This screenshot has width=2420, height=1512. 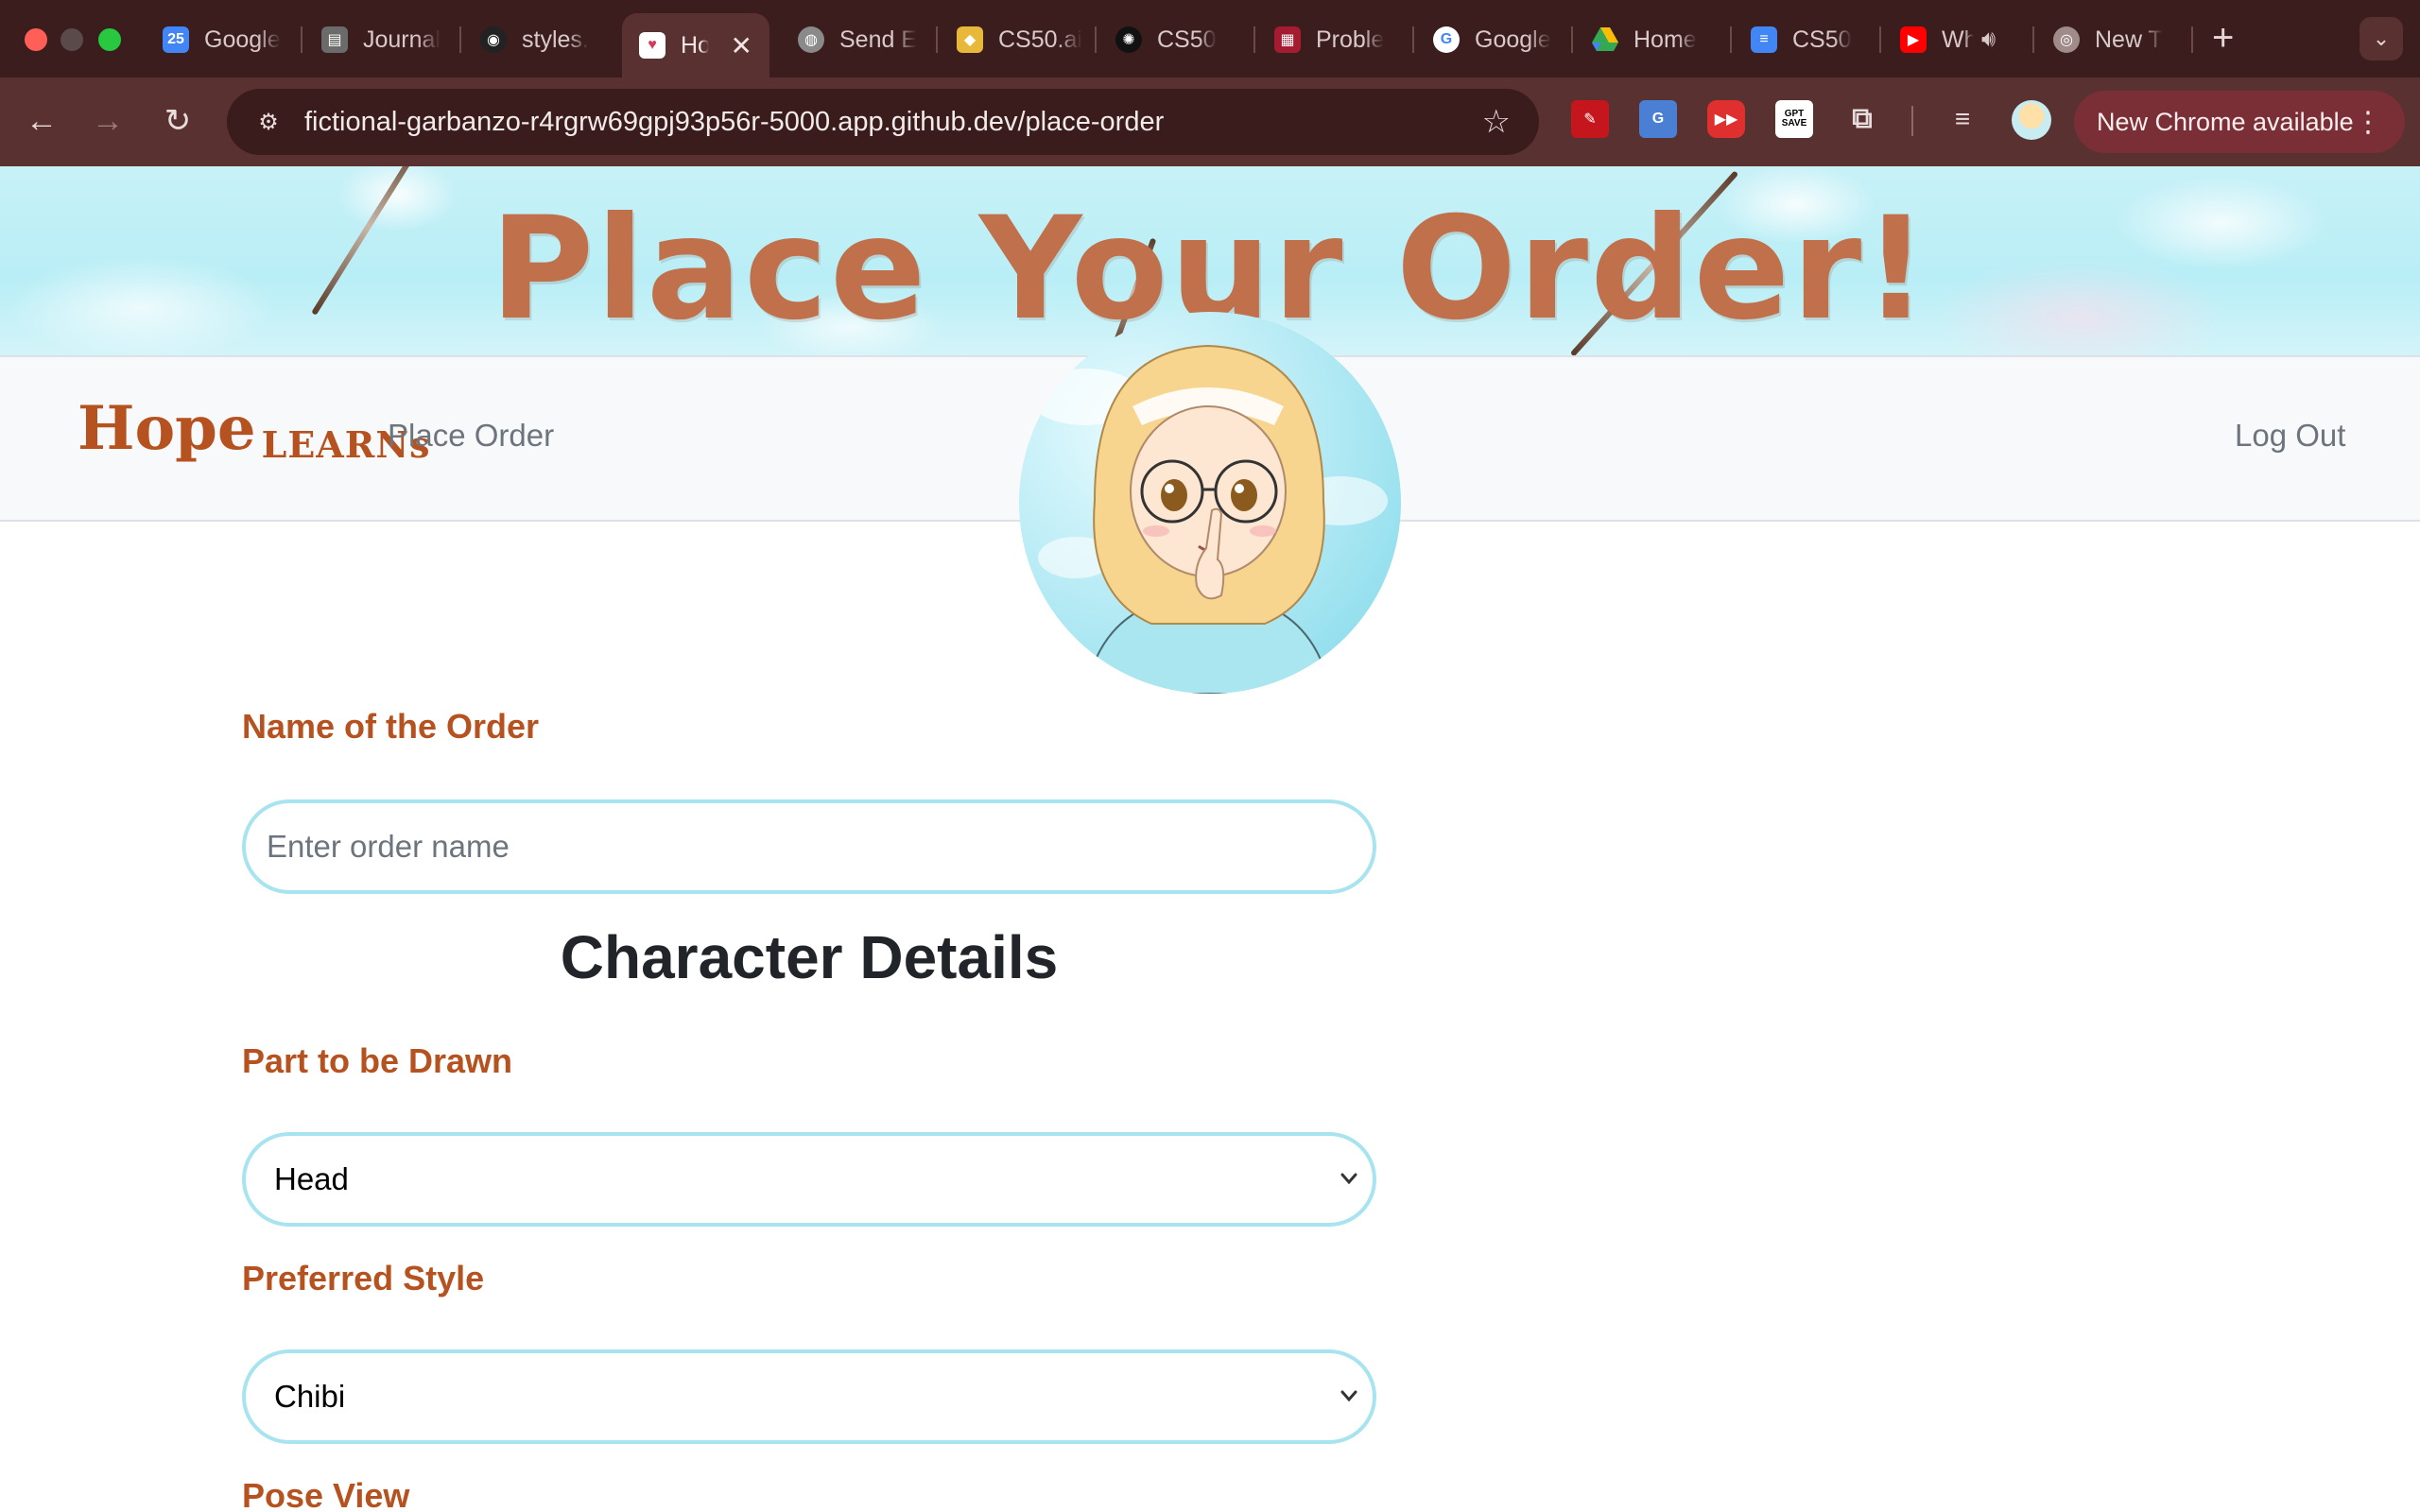 I want to click on tab-label: Hope, so click(x=695, y=45).